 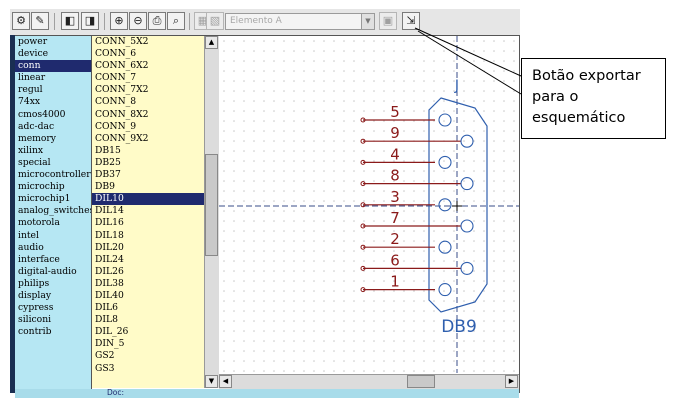 I want to click on callout-pointer, so click(x=468, y=61).